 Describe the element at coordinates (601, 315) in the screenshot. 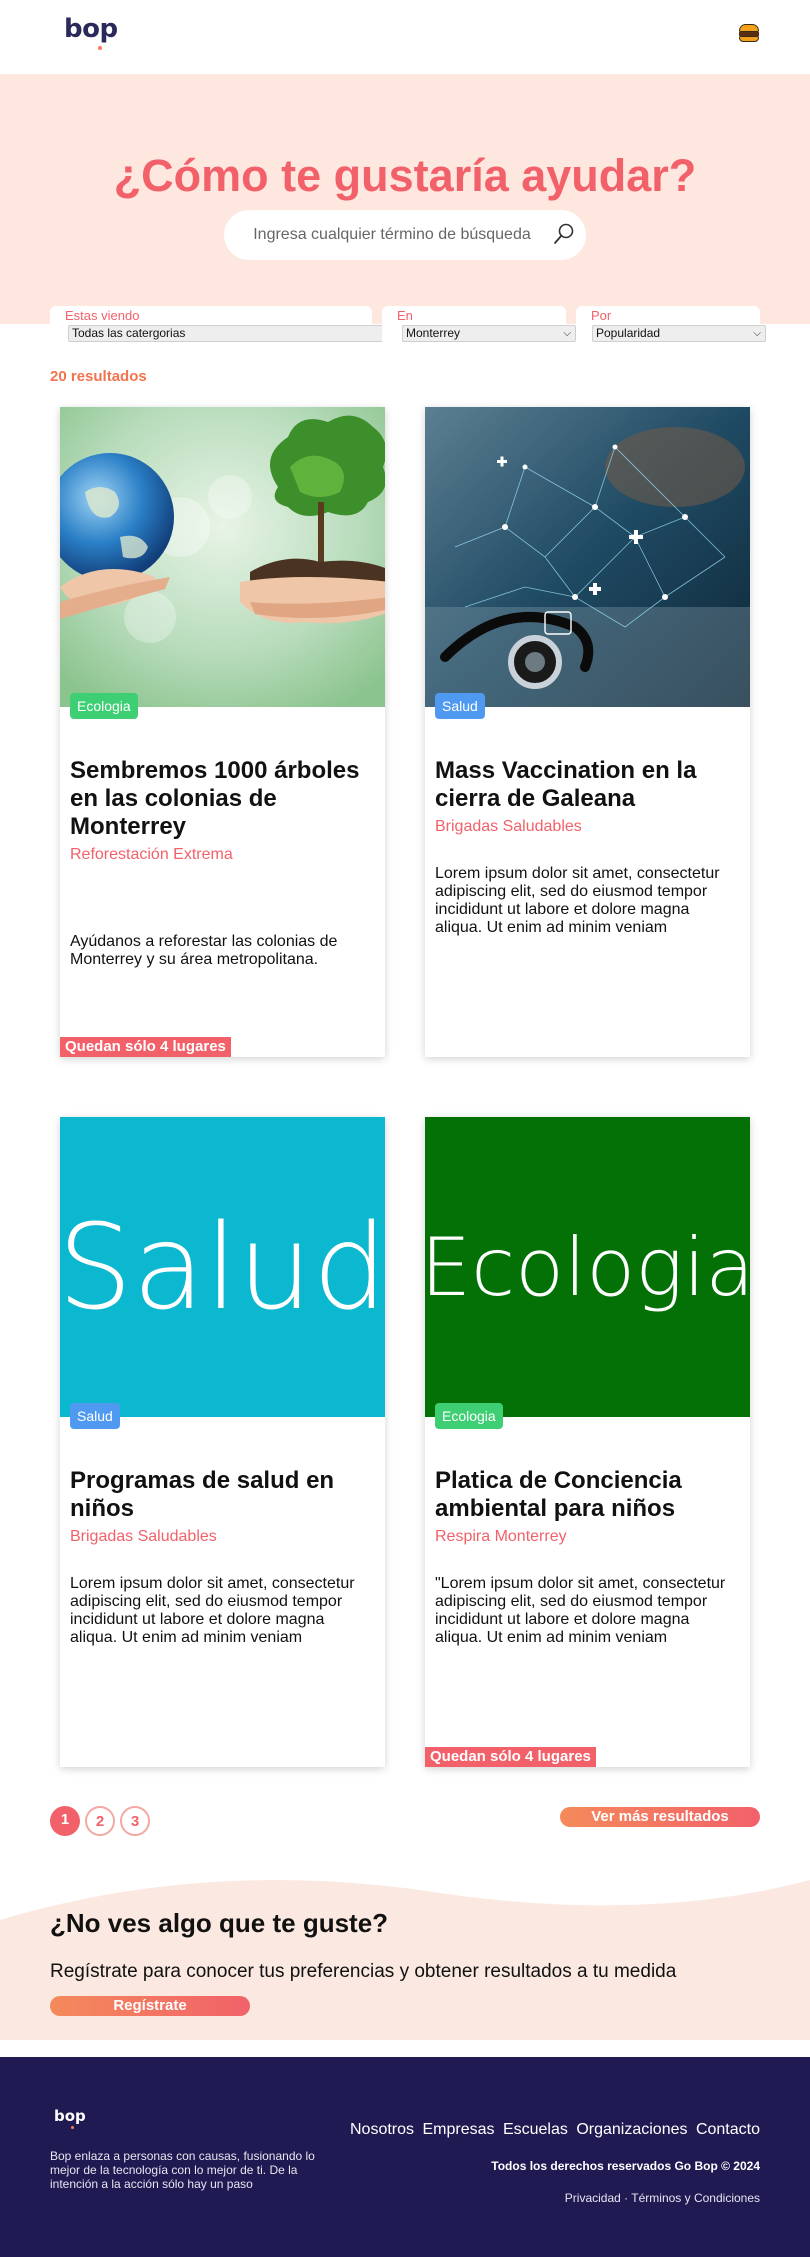

I see `filter-sort-label: Por` at that location.